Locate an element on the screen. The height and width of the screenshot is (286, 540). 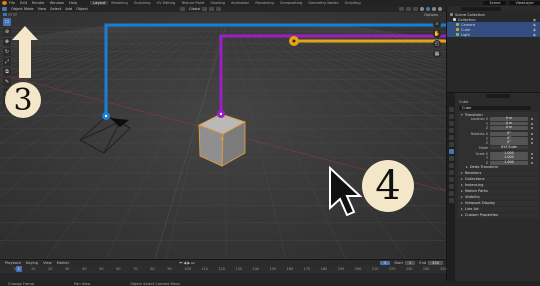
zoom-icon: ⌕ is located at coordinates (437, 24).